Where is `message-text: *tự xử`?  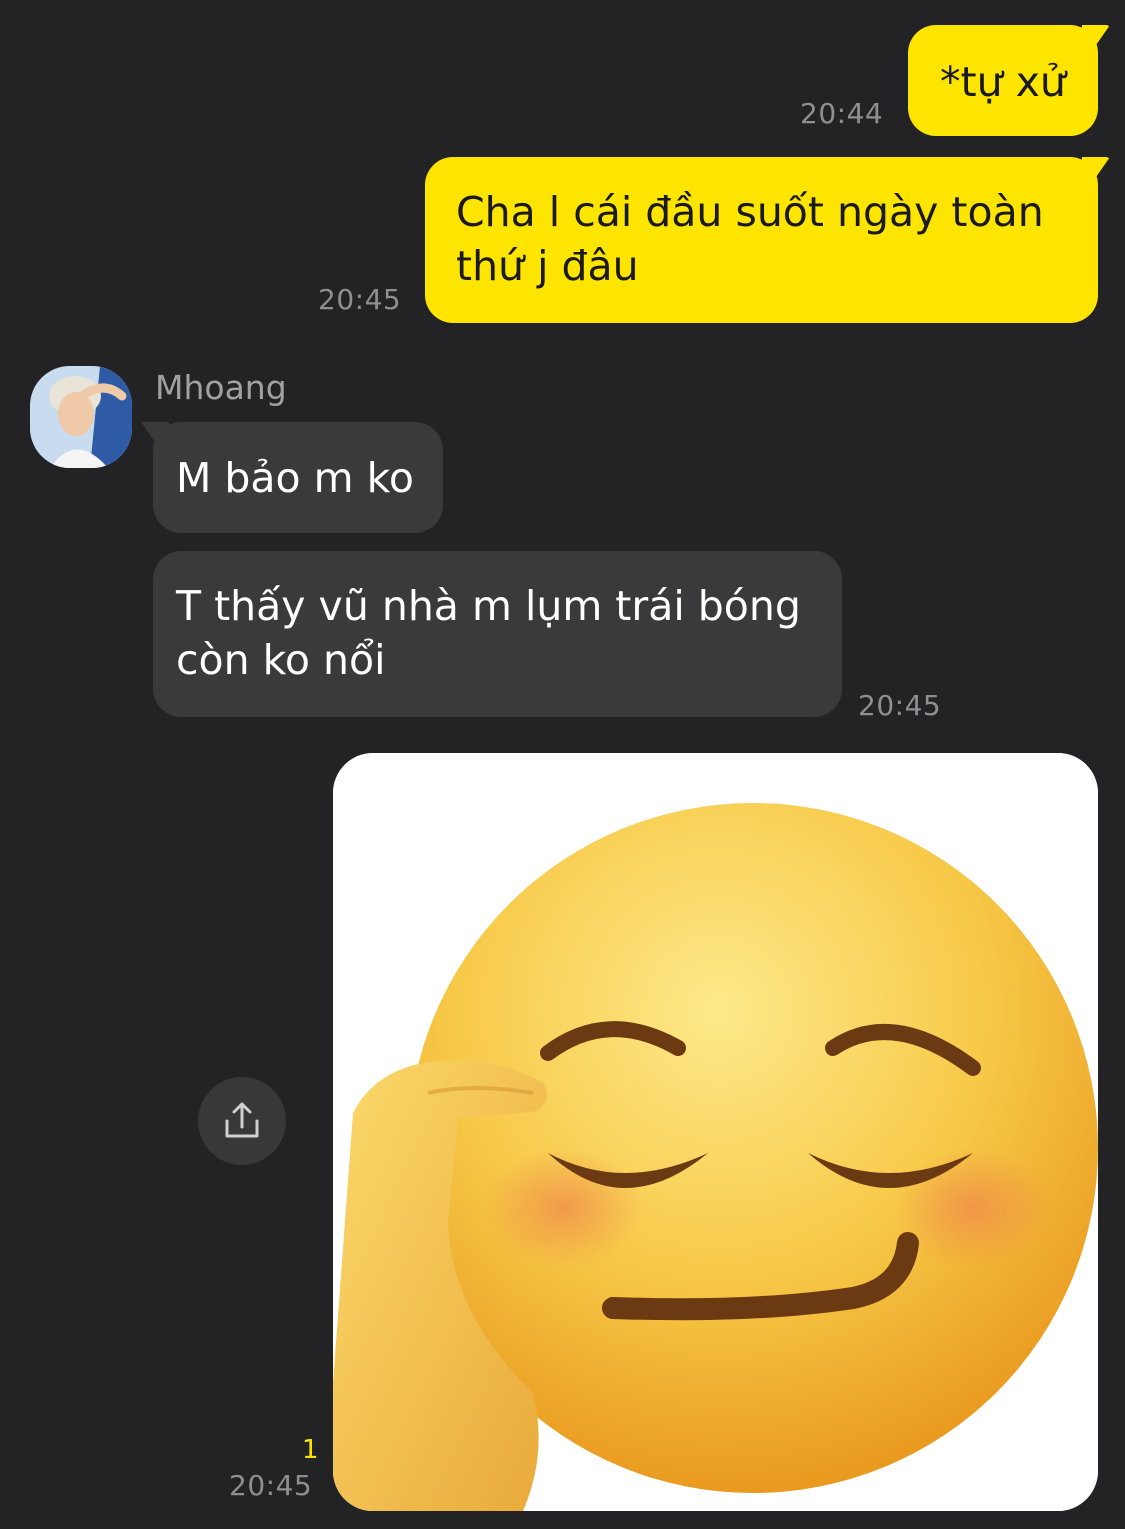
message-text: *tự xử is located at coordinates (1003, 82).